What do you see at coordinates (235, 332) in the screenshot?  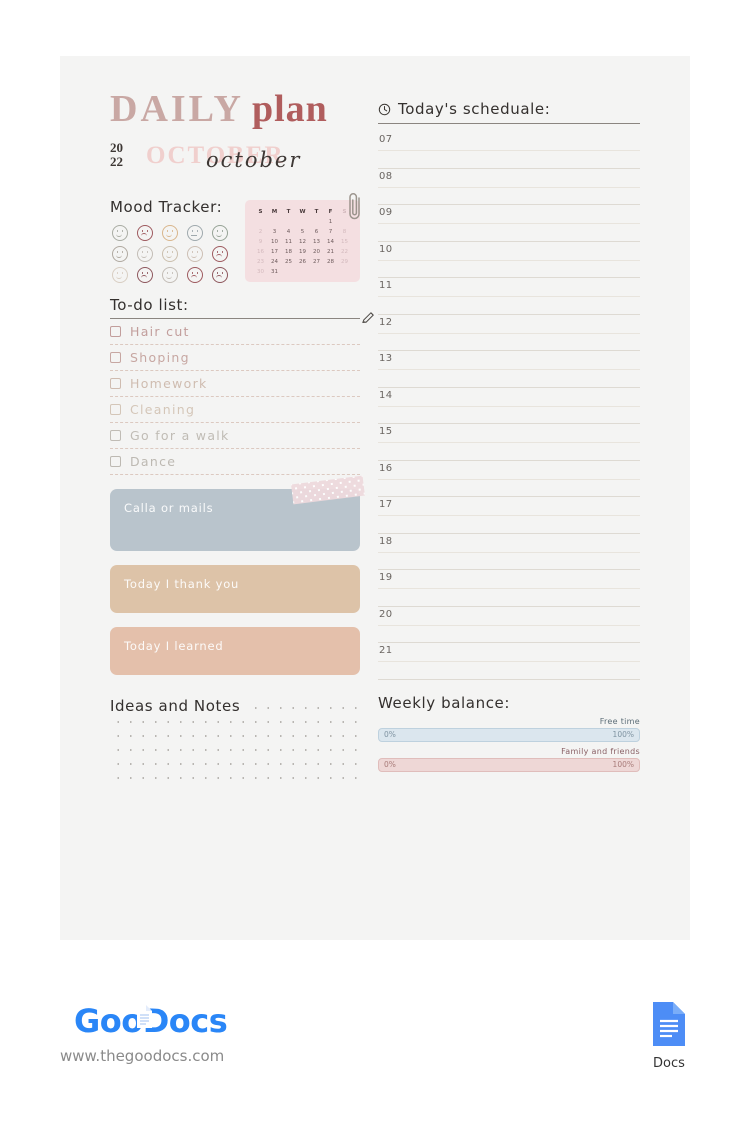 I see `todo-item: Hair cut` at bounding box center [235, 332].